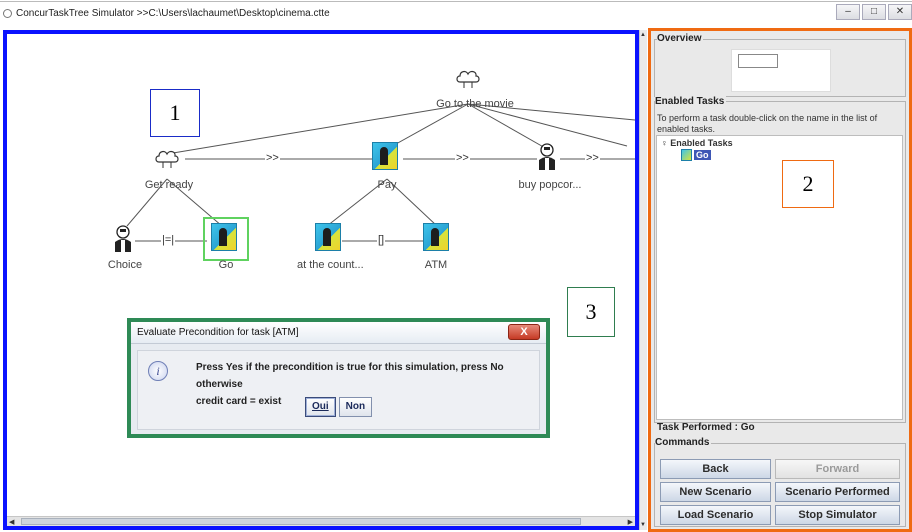  I want to click on task-node-get-ready, so click(169, 163).